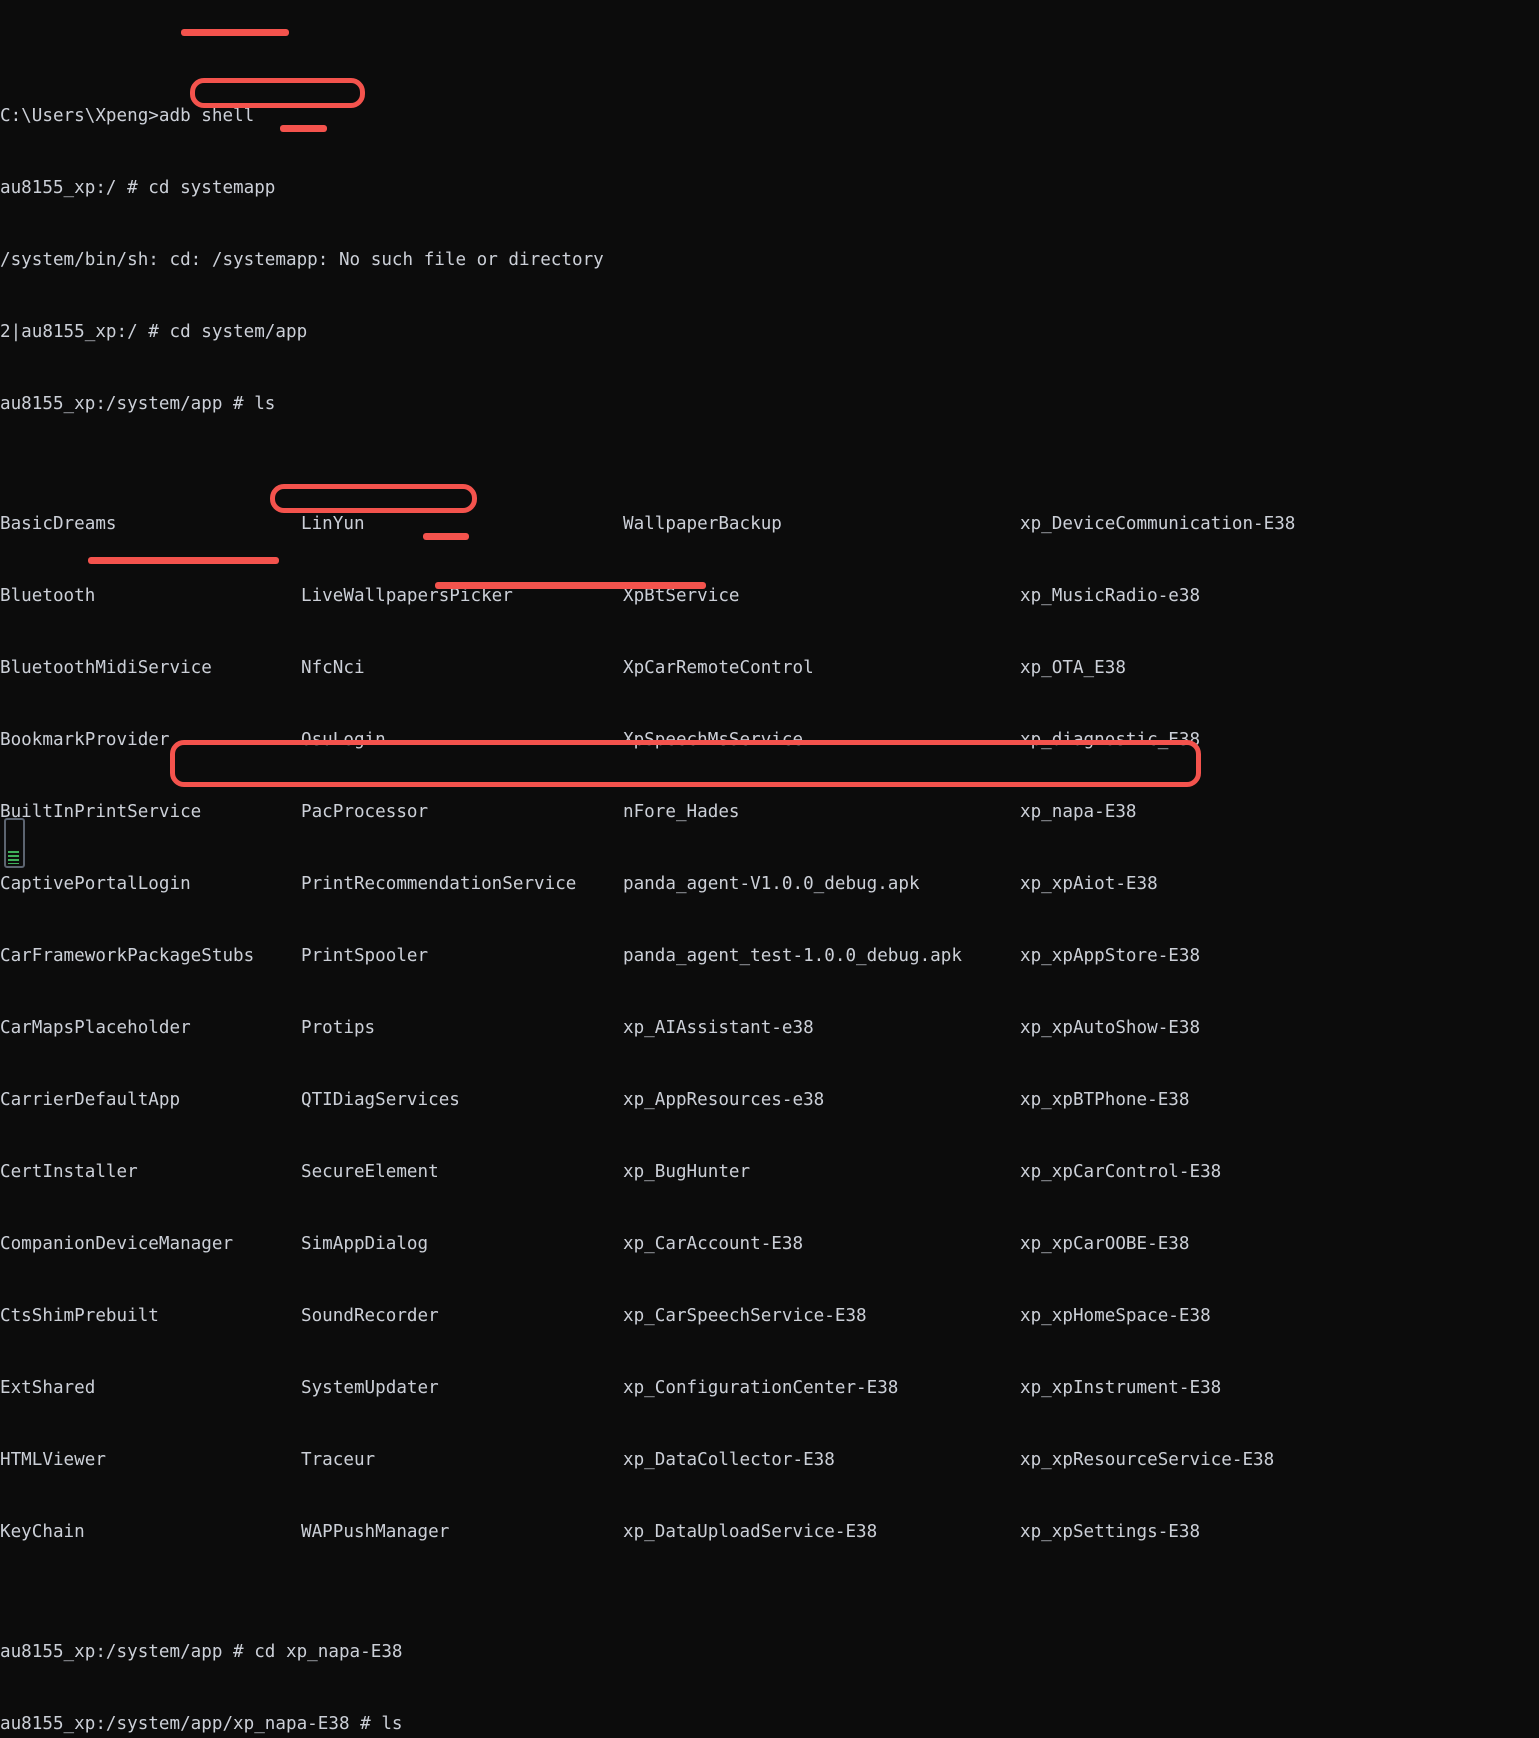 Image resolution: width=1539 pixels, height=1738 pixels. I want to click on ls-entry: SimAppDialog, so click(365, 1244).